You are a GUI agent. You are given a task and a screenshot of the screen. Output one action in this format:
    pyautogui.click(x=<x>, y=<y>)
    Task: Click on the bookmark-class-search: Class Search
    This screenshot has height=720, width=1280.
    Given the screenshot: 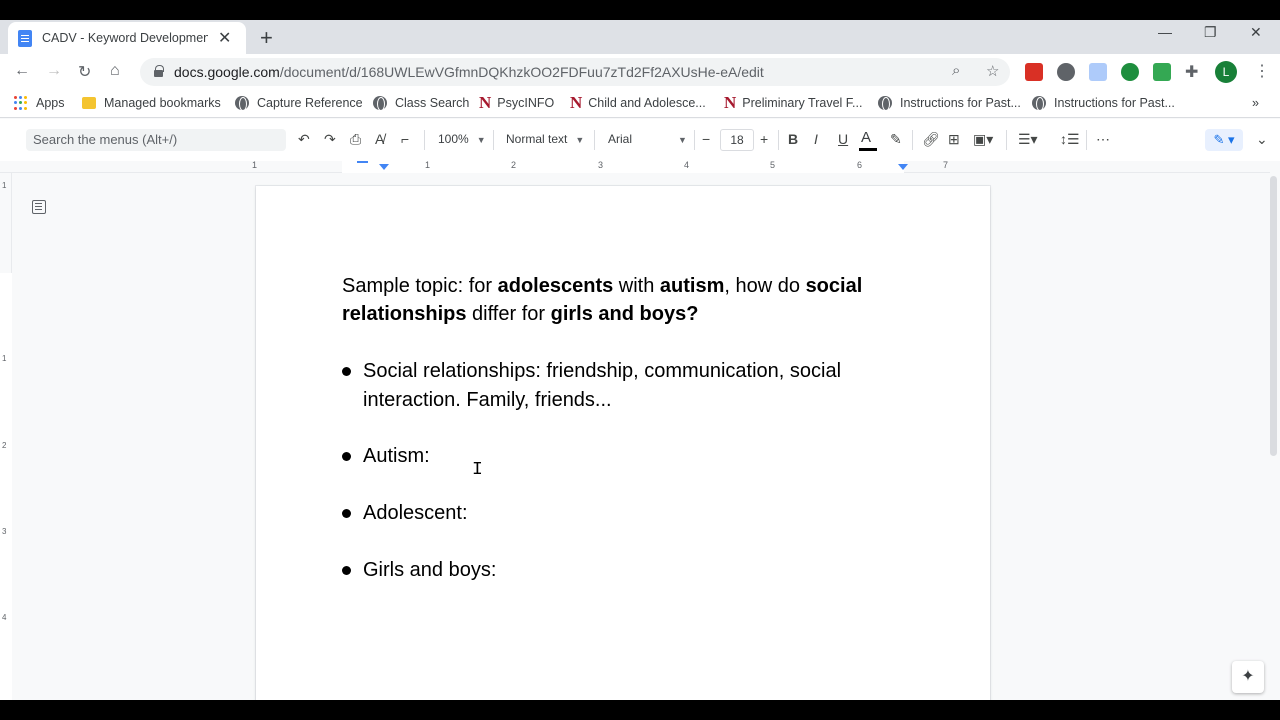 What is the action you would take?
    pyautogui.click(x=421, y=103)
    